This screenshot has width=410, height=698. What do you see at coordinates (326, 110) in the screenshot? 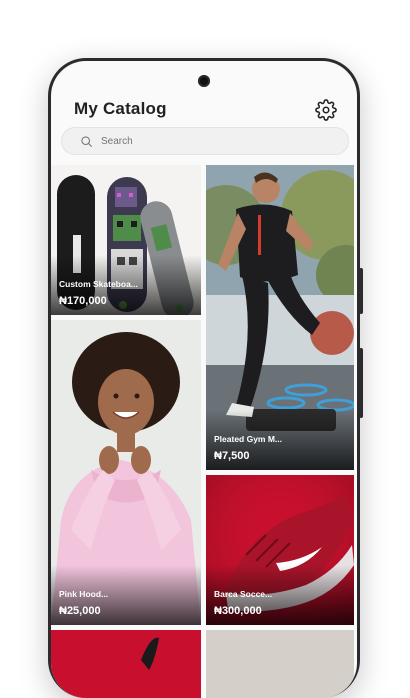
I see `gear-icon` at bounding box center [326, 110].